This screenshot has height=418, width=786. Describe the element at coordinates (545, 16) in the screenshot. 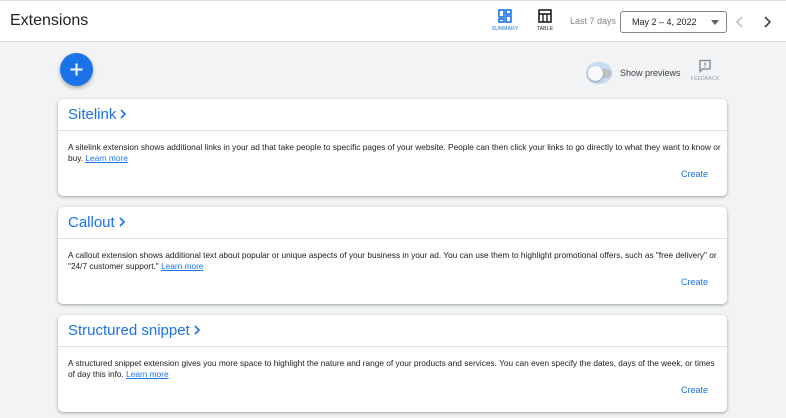

I see `table-view-icon` at that location.